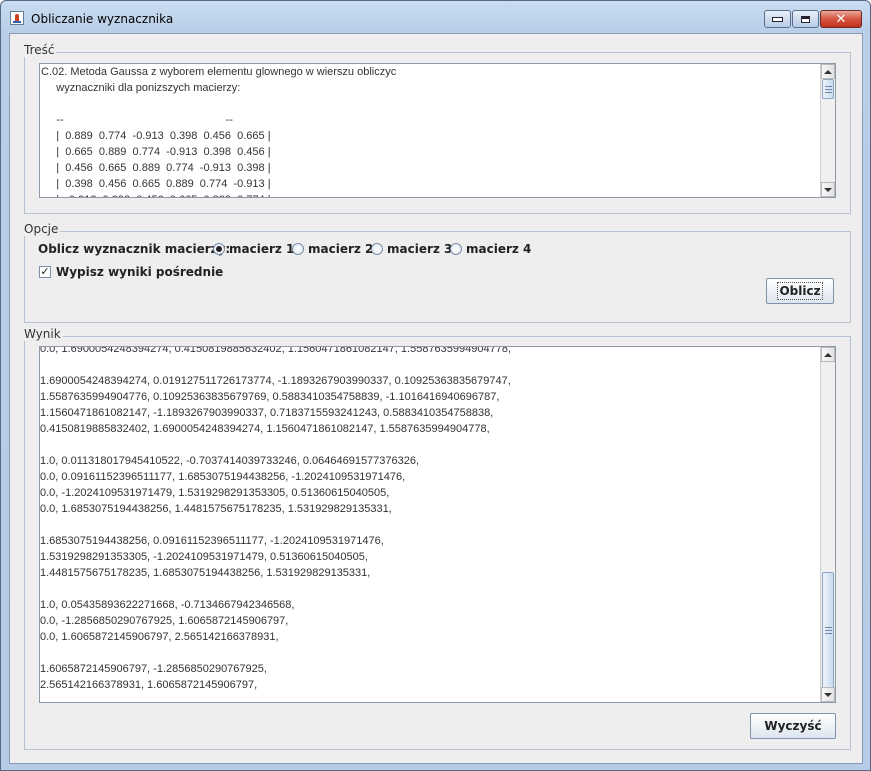 This screenshot has width=871, height=771. What do you see at coordinates (140, 272) in the screenshot?
I see `checkbox-label: Wypisz wyniki pośrednie` at bounding box center [140, 272].